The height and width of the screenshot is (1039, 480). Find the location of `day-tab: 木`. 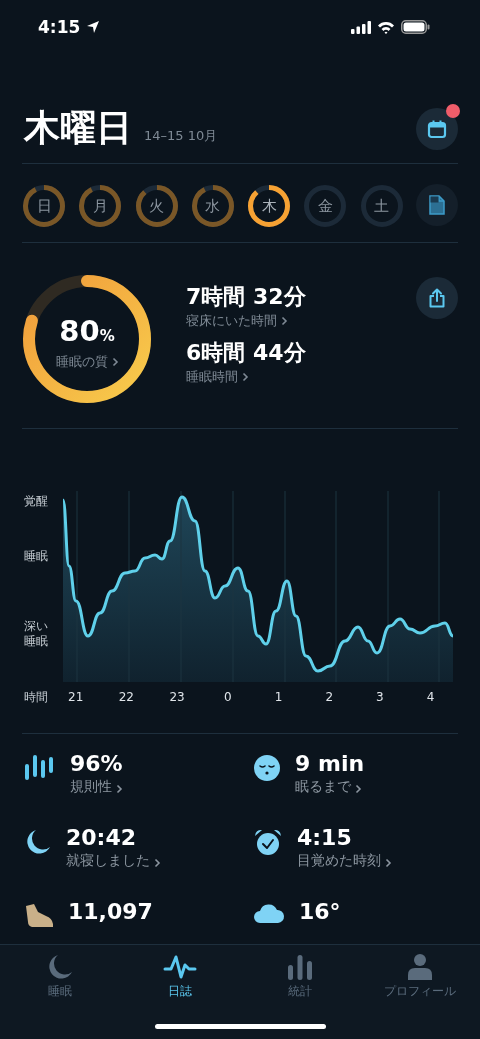

day-tab: 木 is located at coordinates (269, 206).